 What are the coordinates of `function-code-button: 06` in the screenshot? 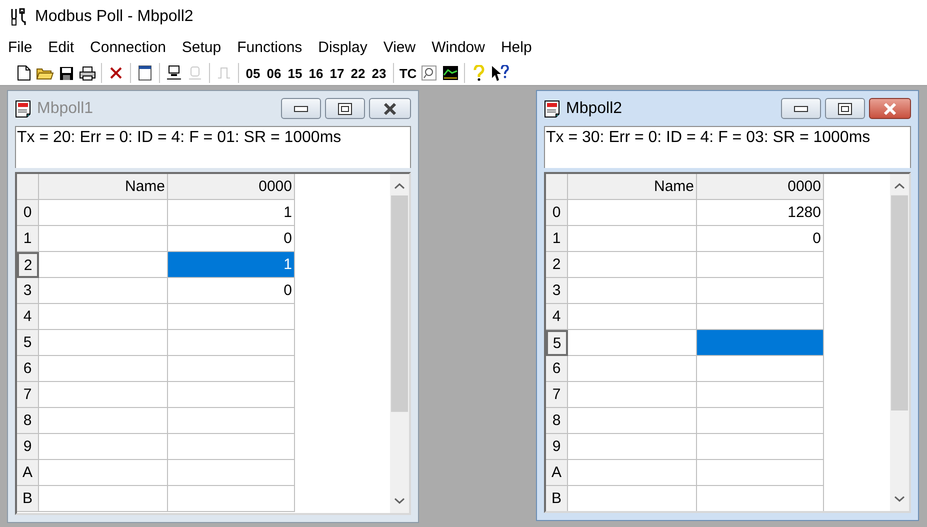 It's located at (274, 73).